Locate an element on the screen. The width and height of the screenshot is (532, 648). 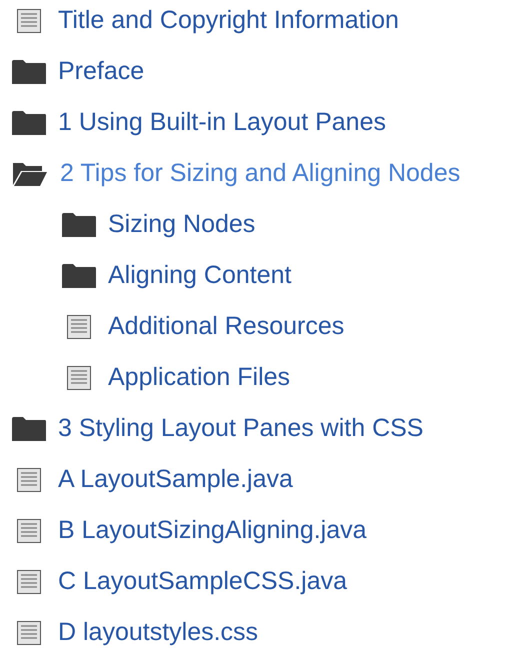
tree-item-link: Aligning Content is located at coordinates (200, 275).